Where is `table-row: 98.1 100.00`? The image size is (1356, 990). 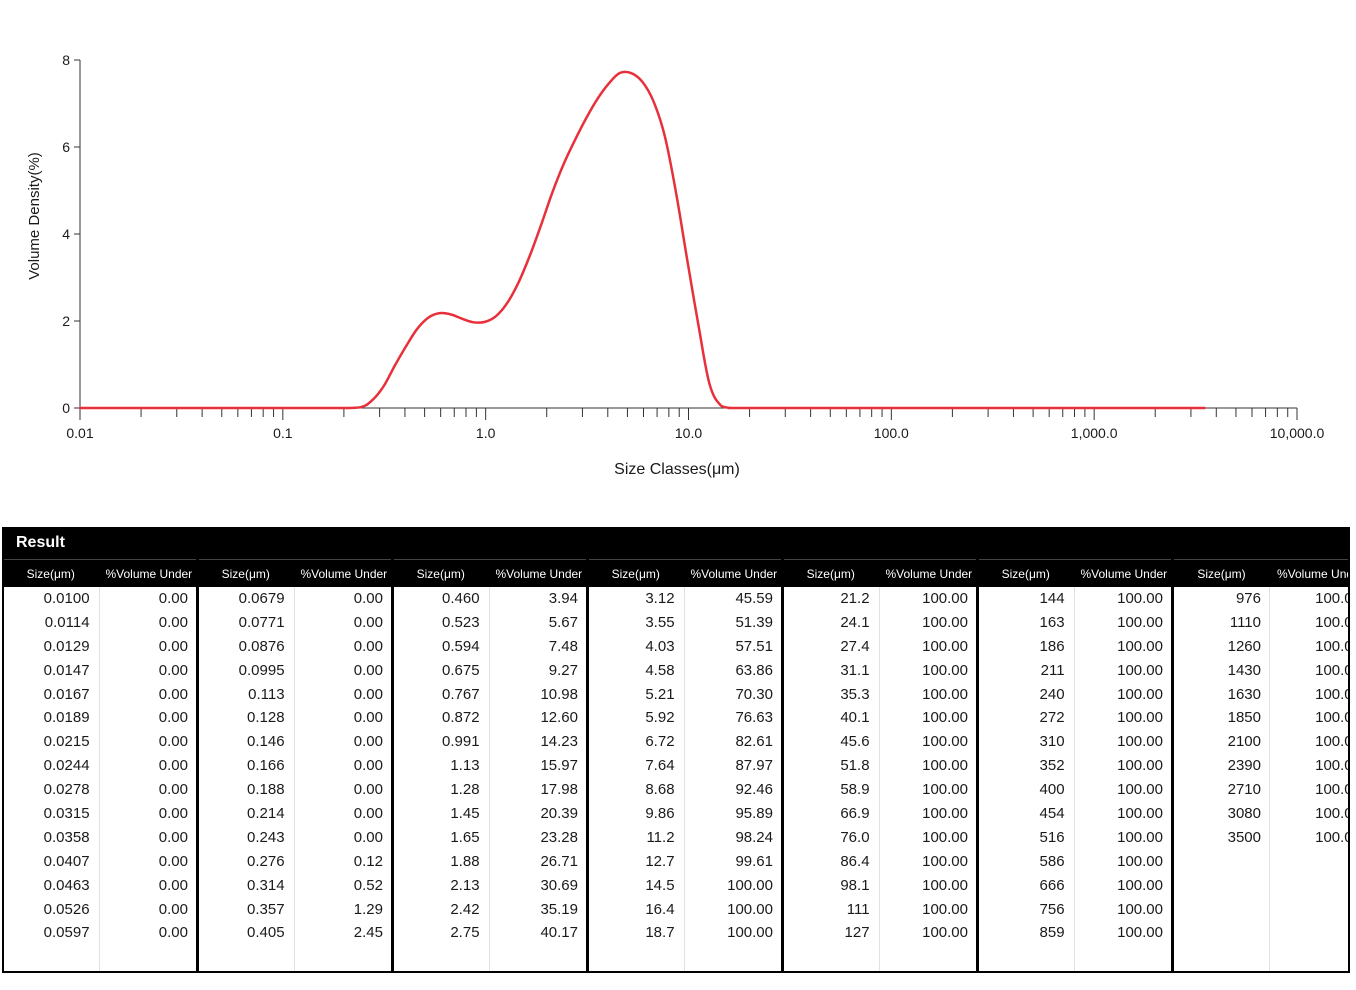 table-row: 98.1 100.00 is located at coordinates (880, 886).